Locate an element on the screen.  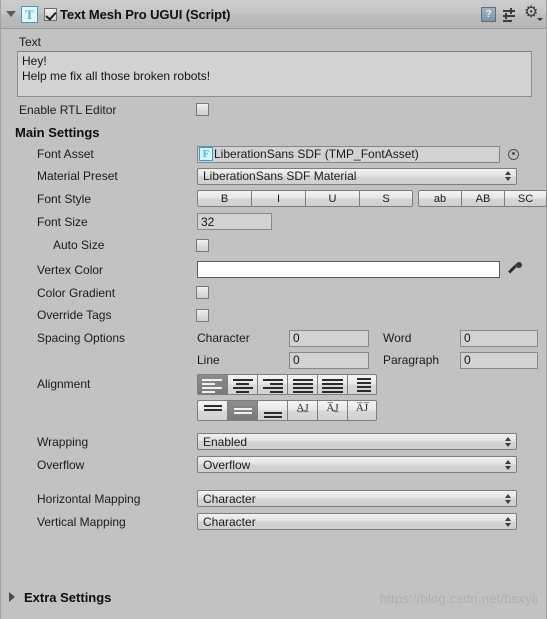
align-midline-button: A̅J̲ is located at coordinates (332, 410).